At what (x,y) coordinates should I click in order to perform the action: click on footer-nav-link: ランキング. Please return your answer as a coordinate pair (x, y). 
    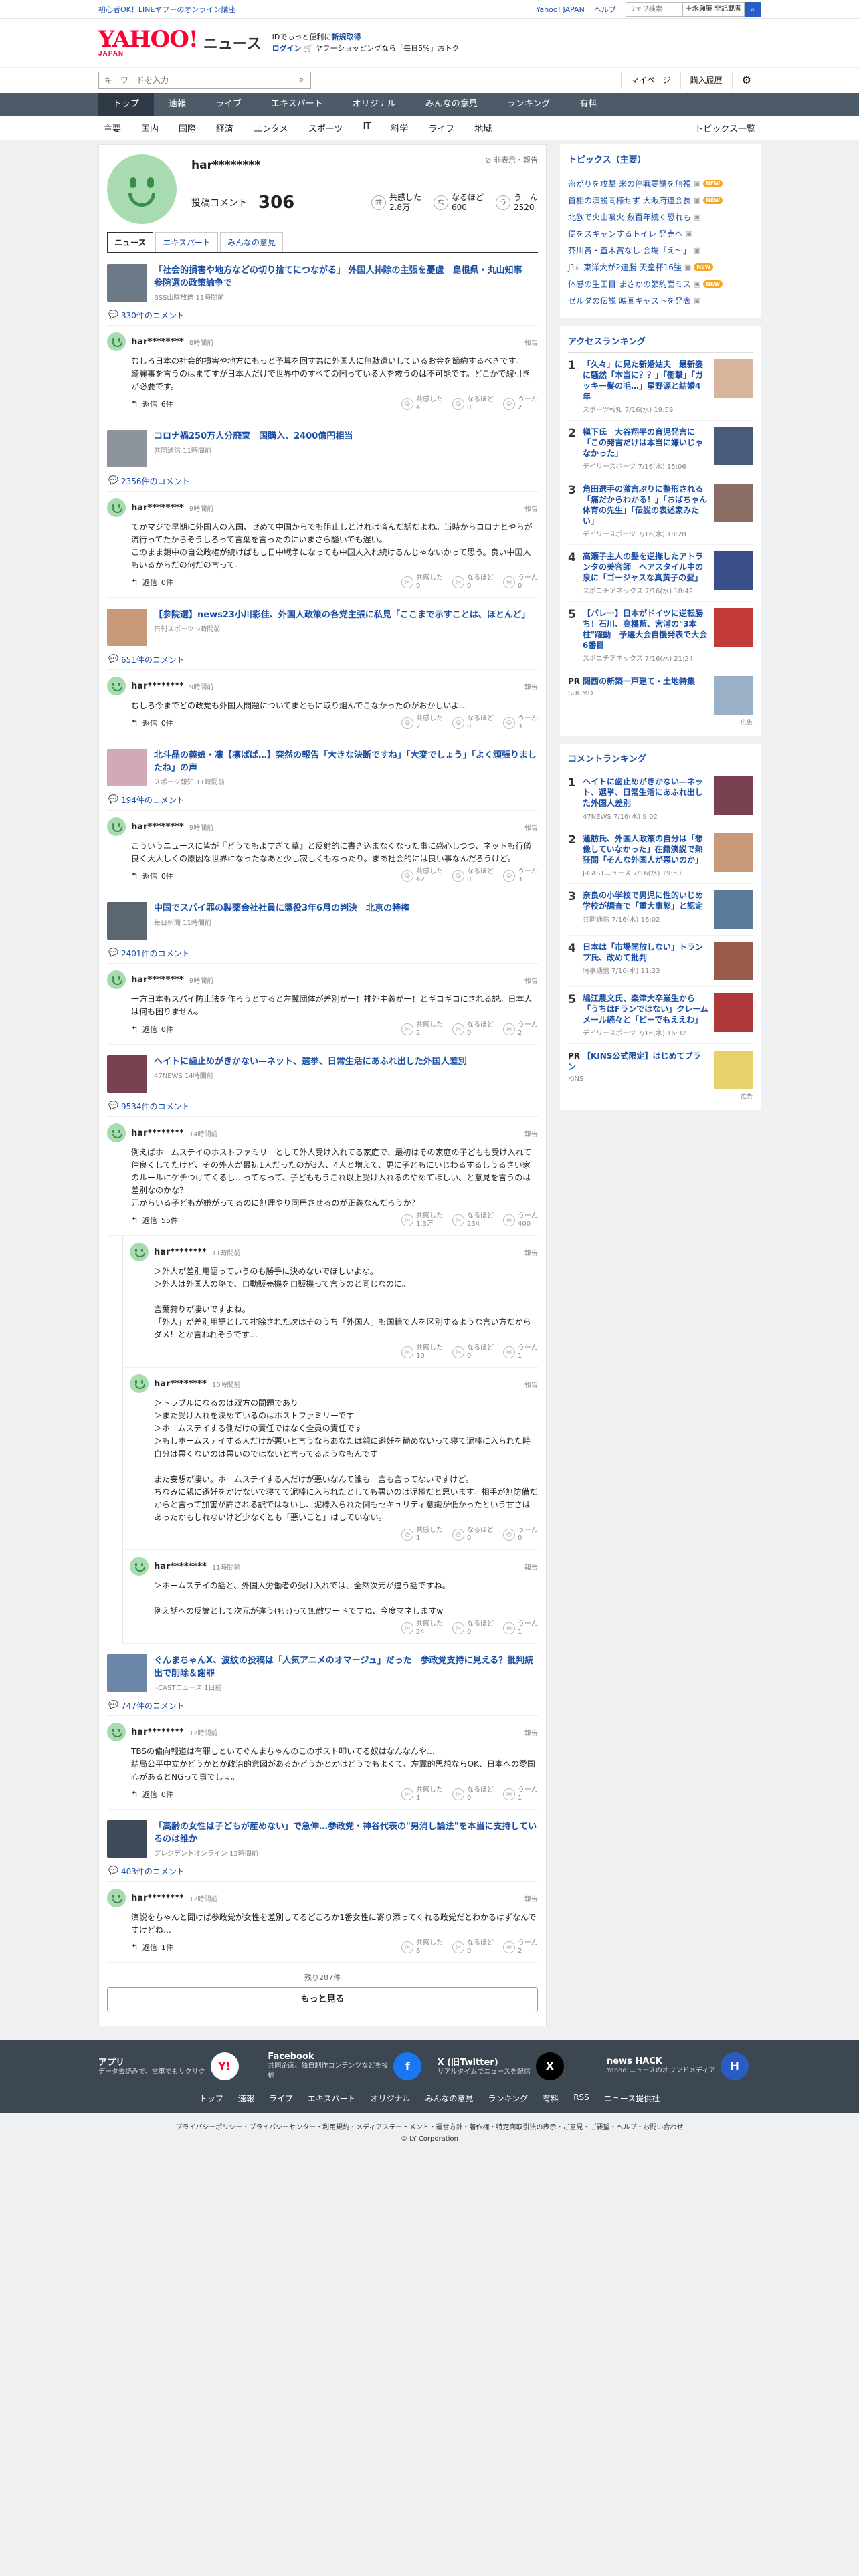
    Looking at the image, I should click on (509, 2098).